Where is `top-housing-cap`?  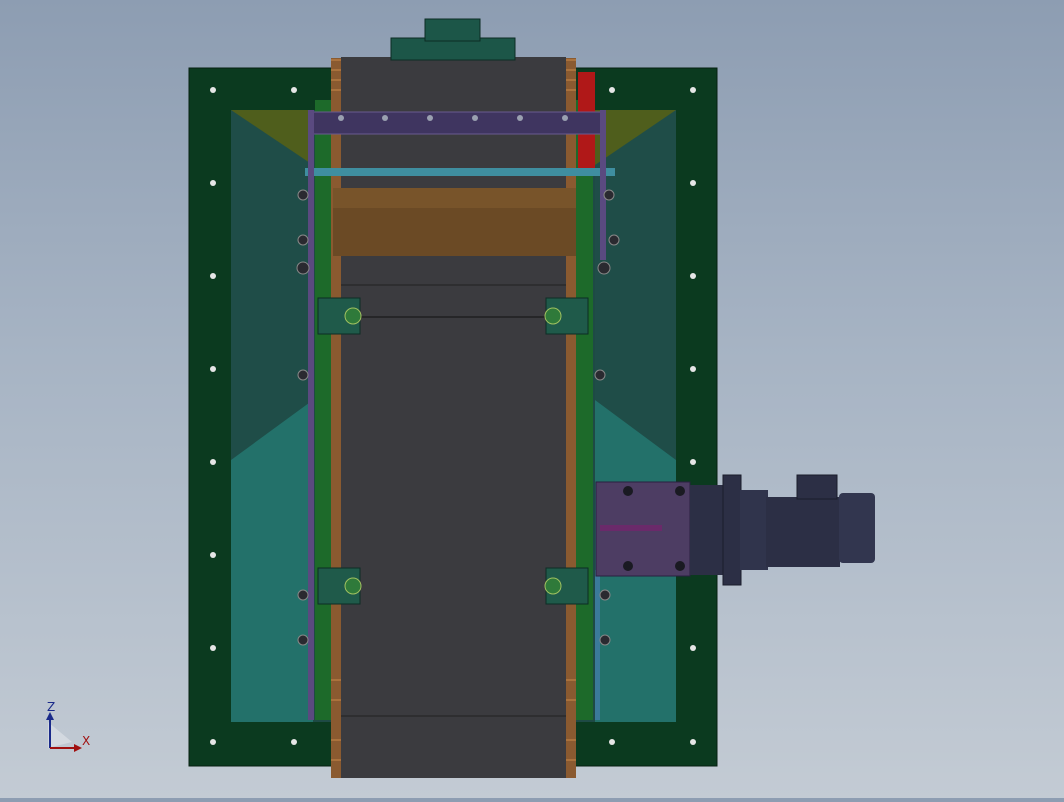
top-housing-cap is located at coordinates (452, 30).